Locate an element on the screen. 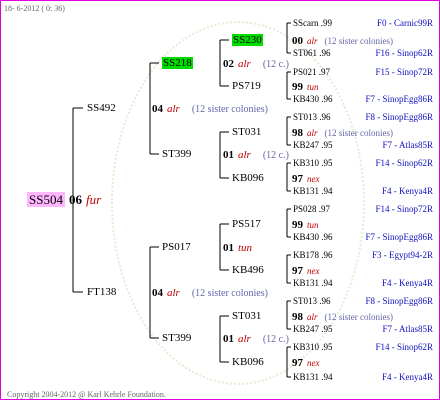  g4-line-0: F0 - Carnic99R is located at coordinates (405, 23).